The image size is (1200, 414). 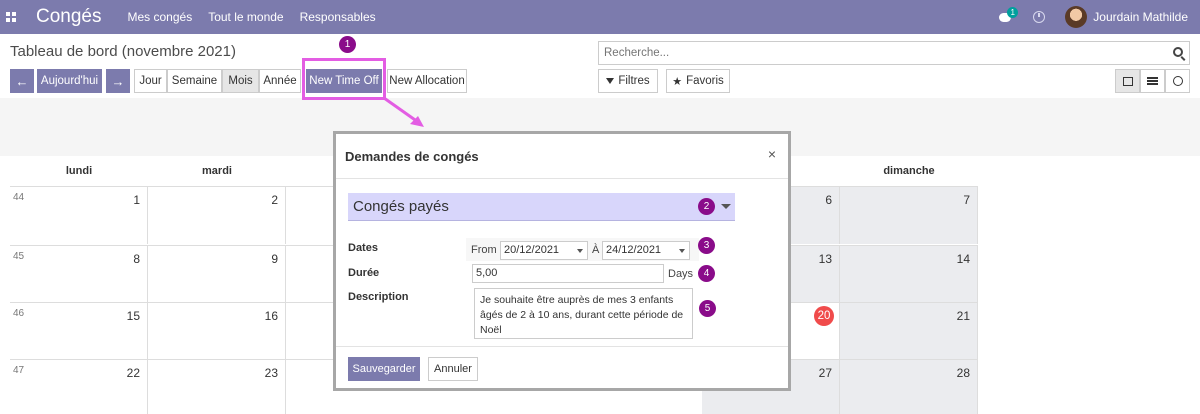 I want to click on chat-icon: 1, so click(x=1009, y=15).